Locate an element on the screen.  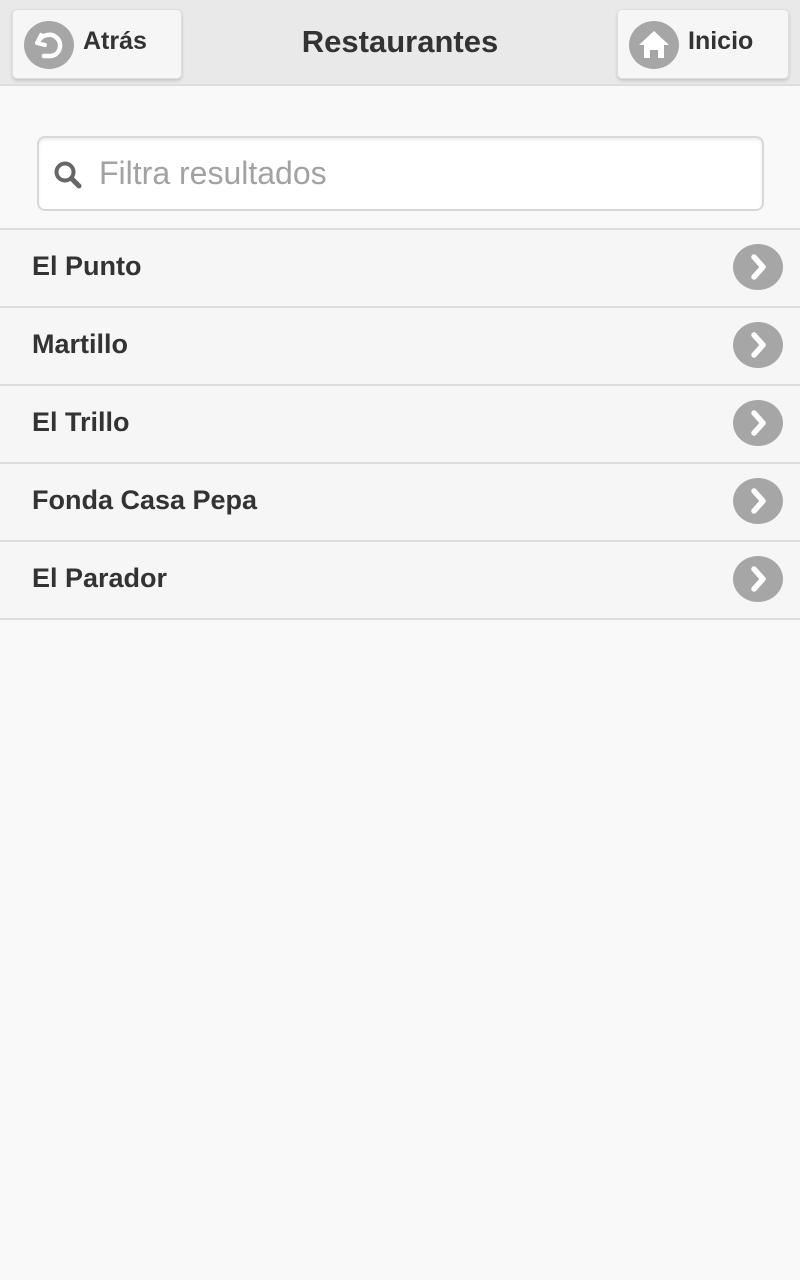
home-button: Inicio is located at coordinates (703, 44).